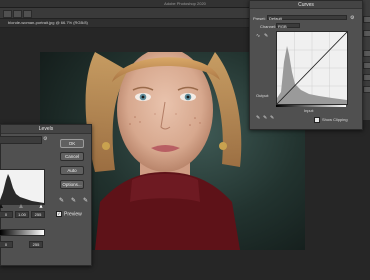 The height and width of the screenshot is (280, 370). I want to click on levels-title: Levels, so click(46, 129).